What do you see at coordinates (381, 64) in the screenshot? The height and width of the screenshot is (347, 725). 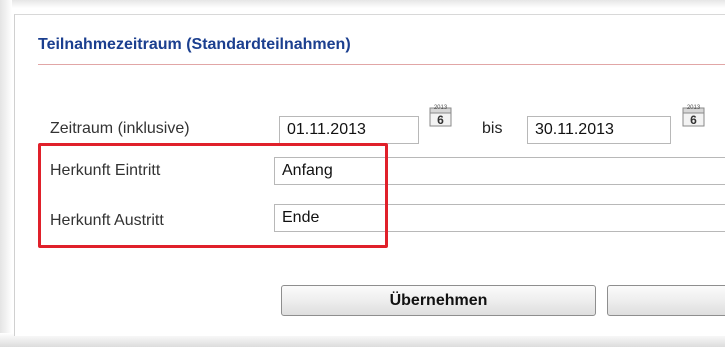 I see `title-divider` at bounding box center [381, 64].